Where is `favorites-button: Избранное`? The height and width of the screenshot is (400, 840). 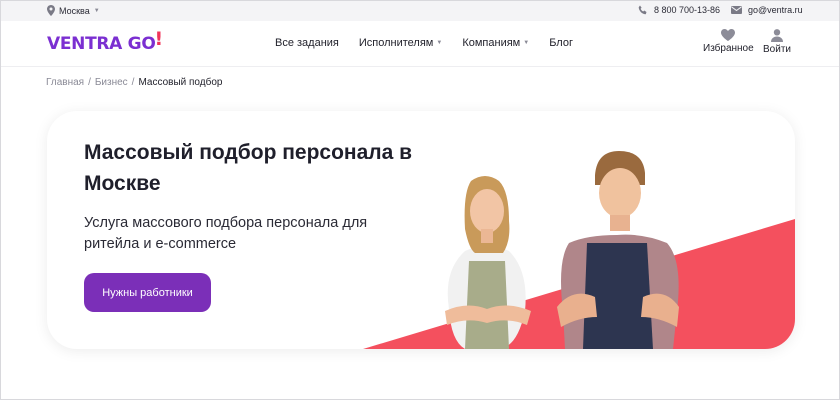
favorites-button: Избранное is located at coordinates (728, 41).